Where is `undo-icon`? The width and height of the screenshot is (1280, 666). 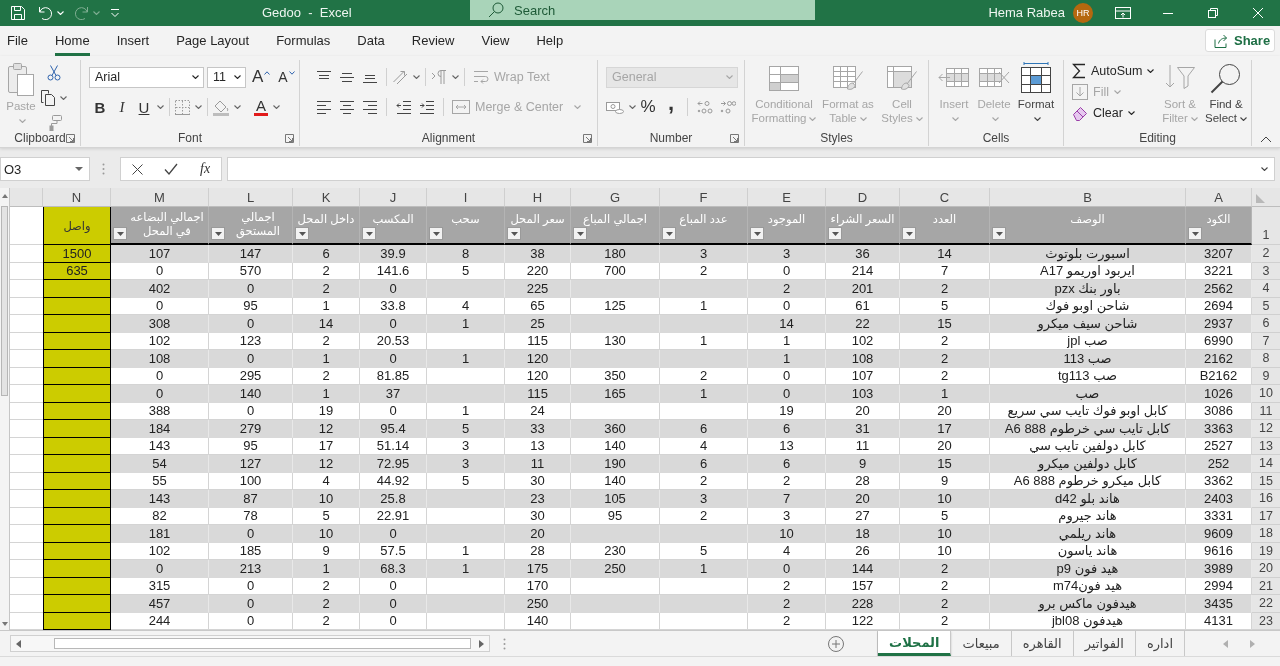
undo-icon is located at coordinates (45, 13).